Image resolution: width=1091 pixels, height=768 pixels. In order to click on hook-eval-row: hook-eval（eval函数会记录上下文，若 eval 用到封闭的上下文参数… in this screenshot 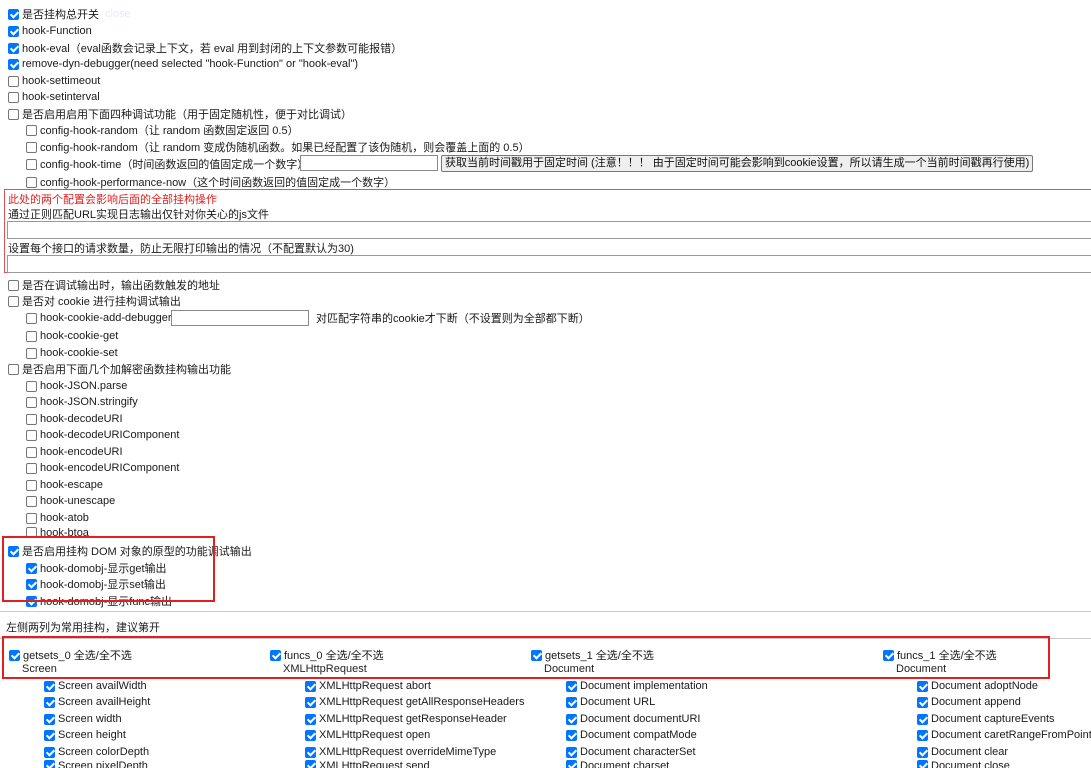, I will do `click(205, 48)`.